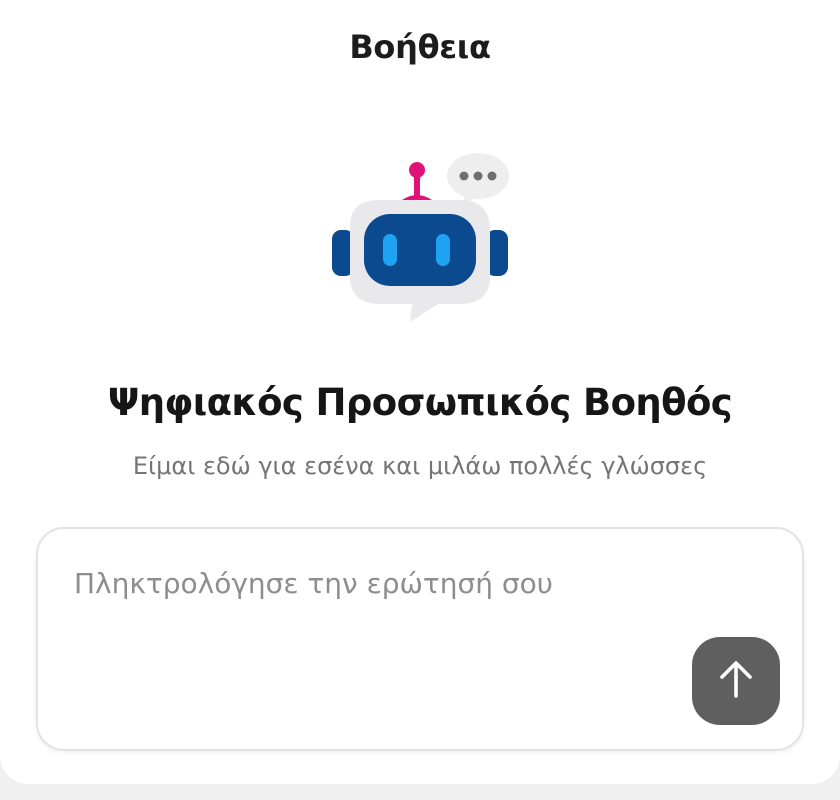 This screenshot has height=800, width=840. What do you see at coordinates (394, 583) in the screenshot?
I see `question-input` at bounding box center [394, 583].